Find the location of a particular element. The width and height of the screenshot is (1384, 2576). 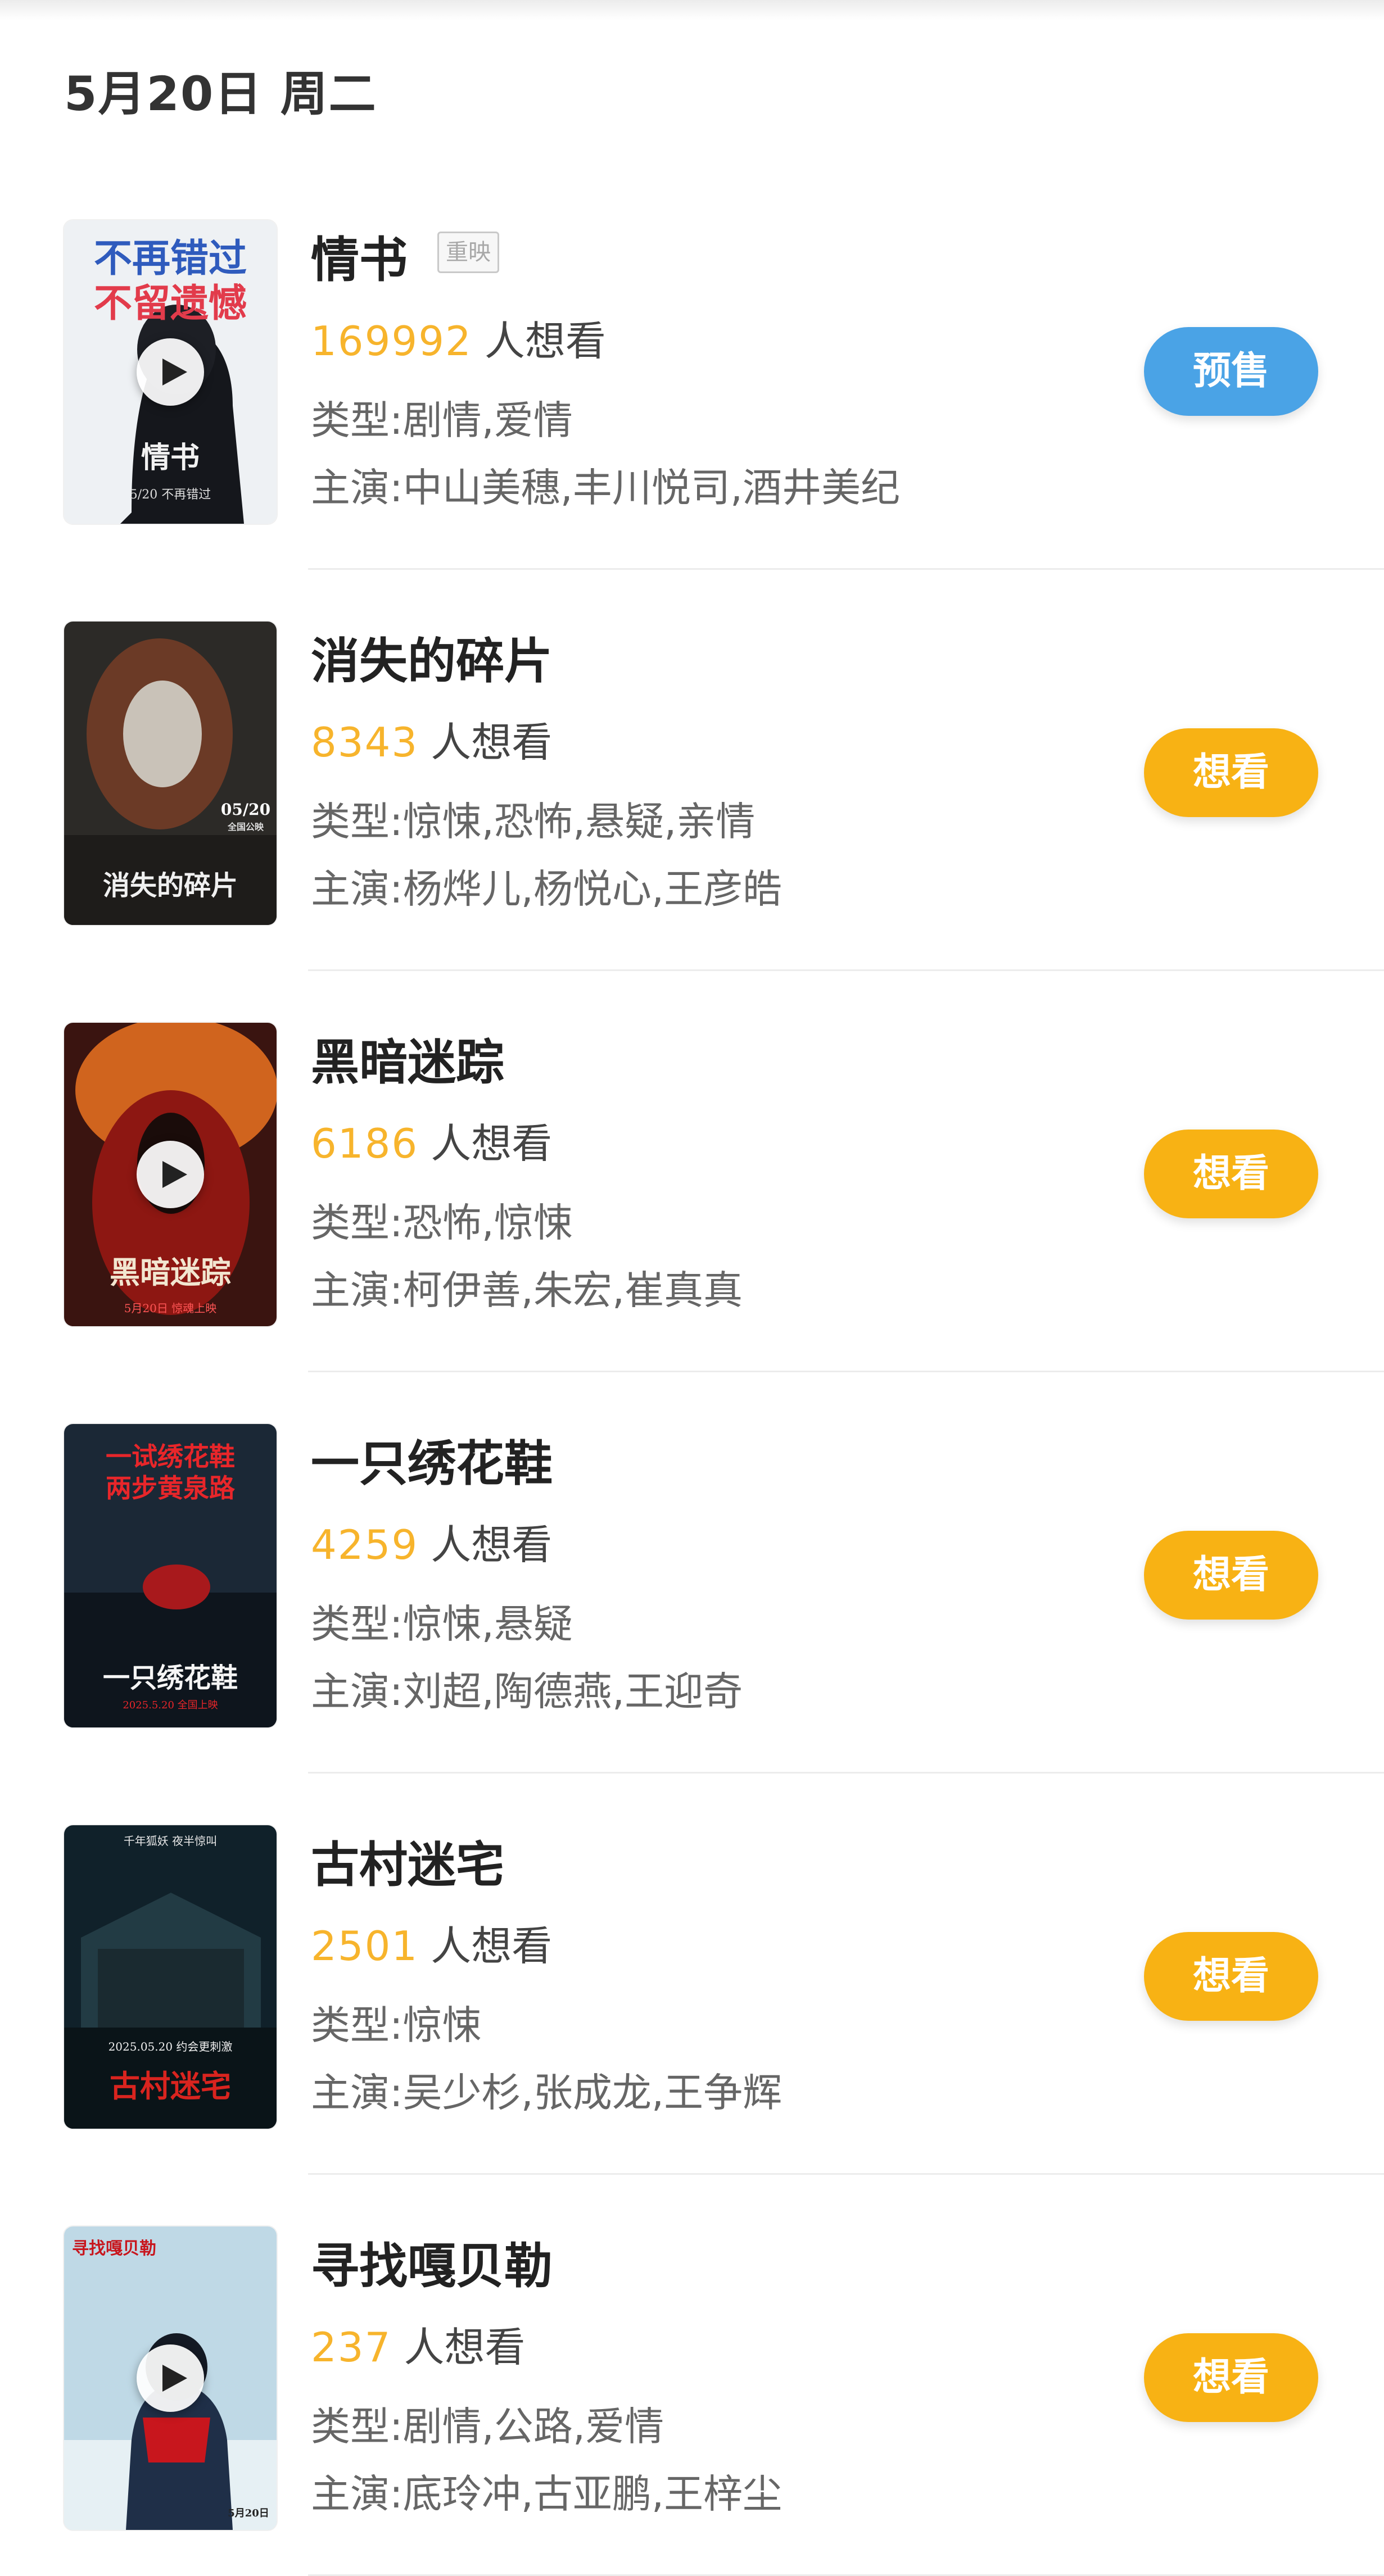

genre-line: 类型:恐怖,惊悚 is located at coordinates (442, 1219).